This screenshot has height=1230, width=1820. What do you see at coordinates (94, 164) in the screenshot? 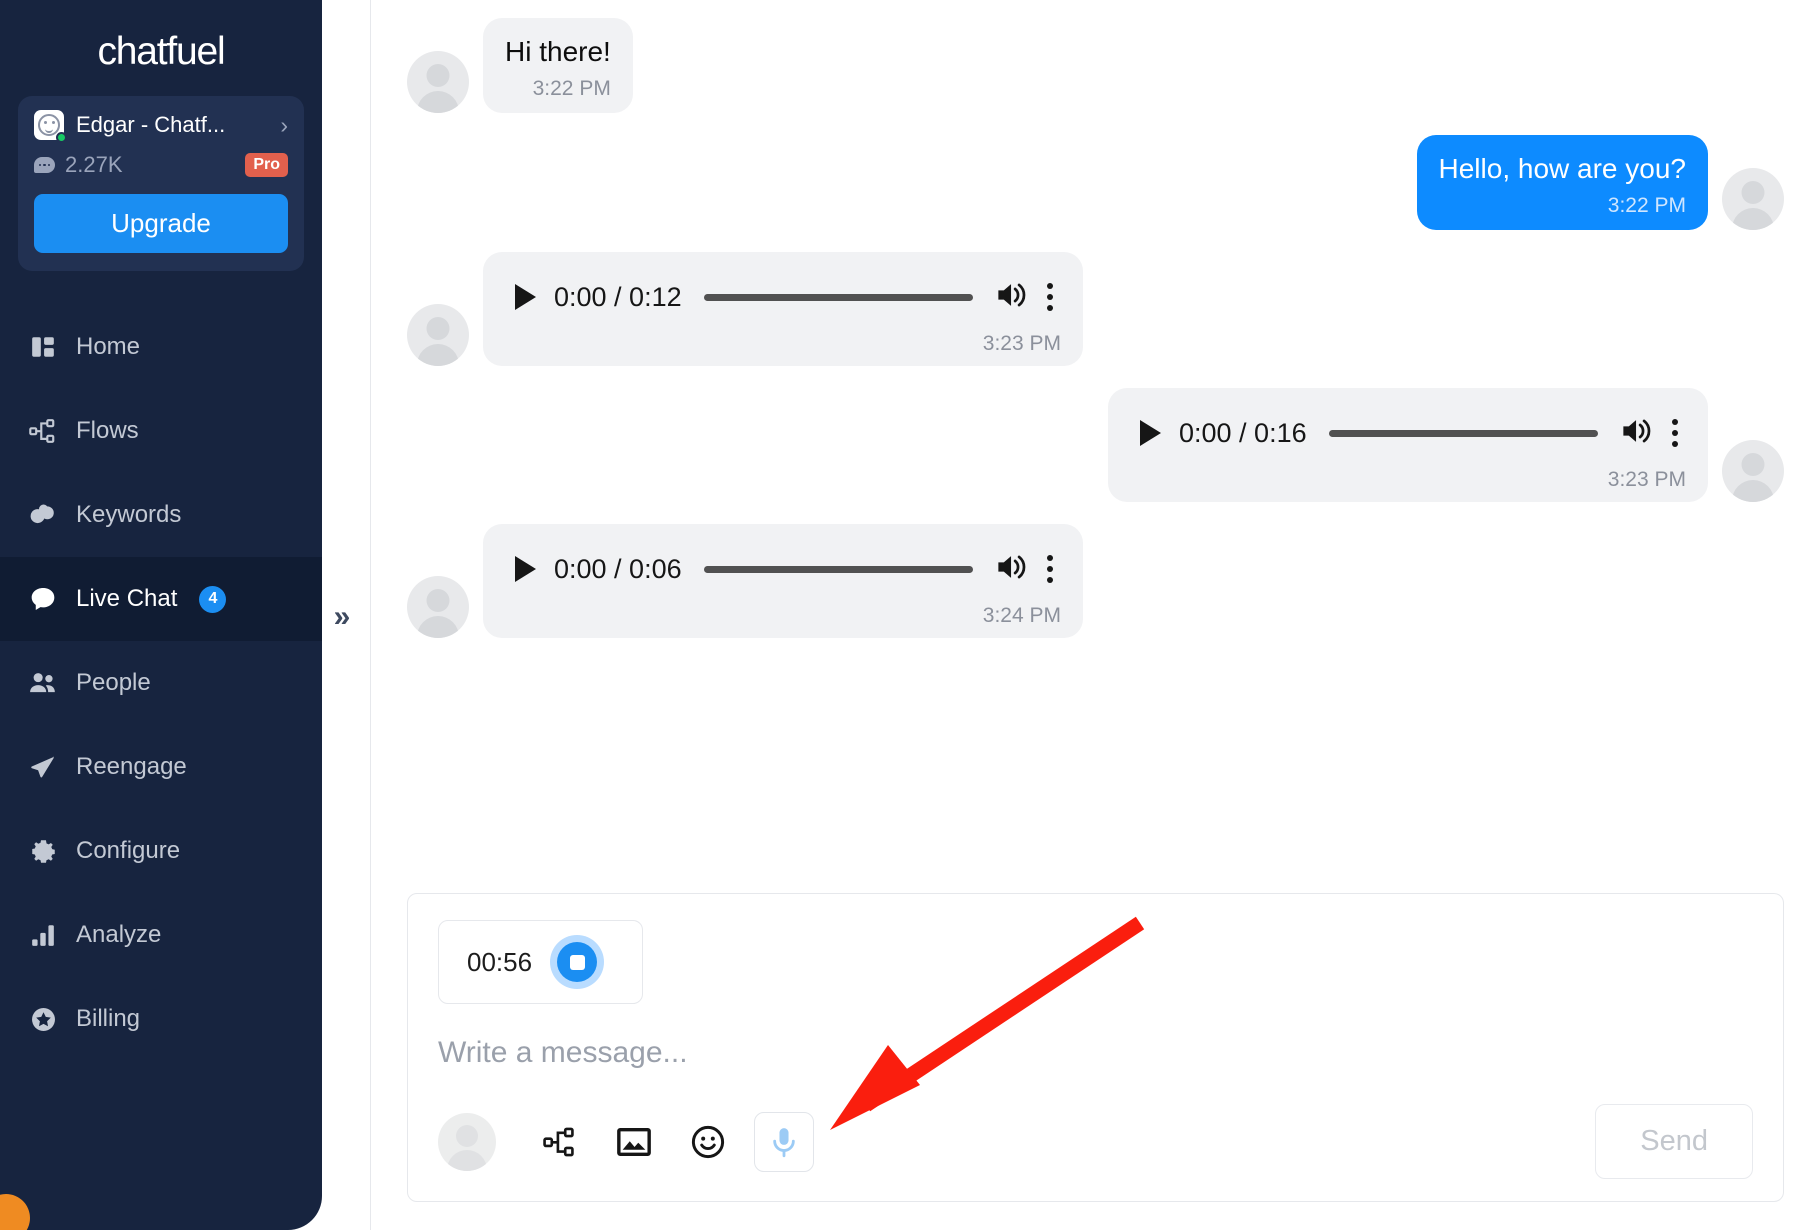
I see `conversation-count: 2.27K` at bounding box center [94, 164].